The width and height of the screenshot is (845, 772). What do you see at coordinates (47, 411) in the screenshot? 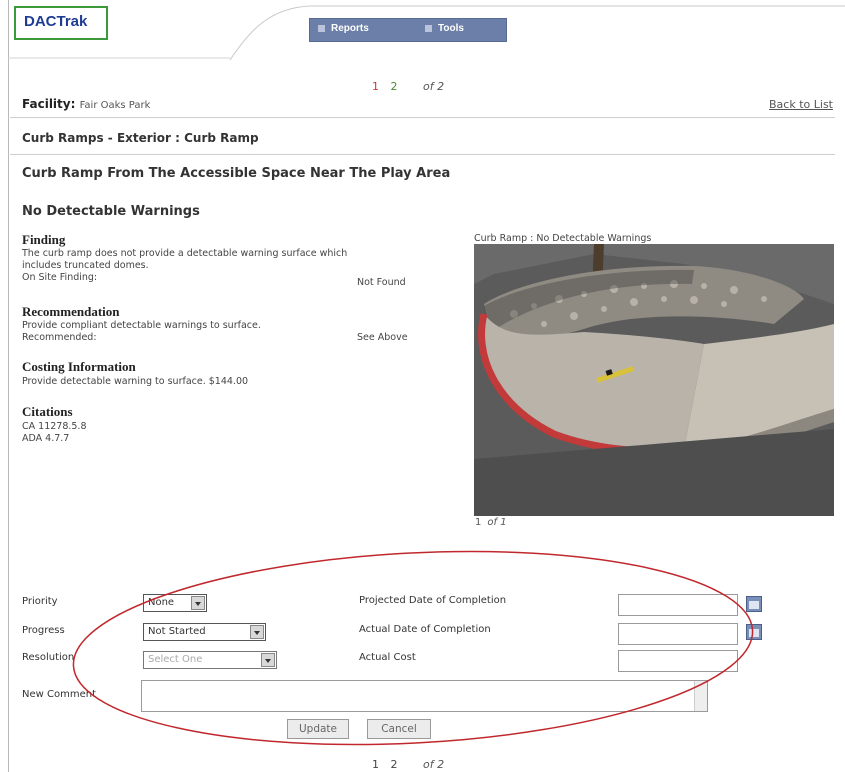
I see `citations-heading: Citations` at bounding box center [47, 411].